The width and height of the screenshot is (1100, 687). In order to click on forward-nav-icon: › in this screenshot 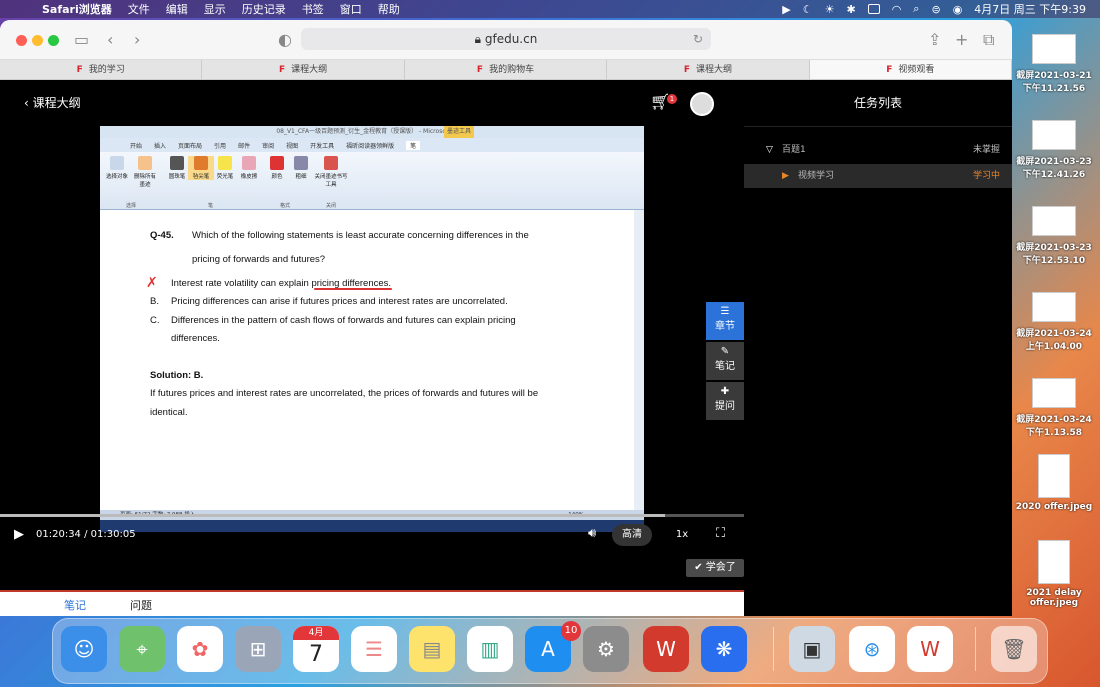, I will do `click(137, 39)`.